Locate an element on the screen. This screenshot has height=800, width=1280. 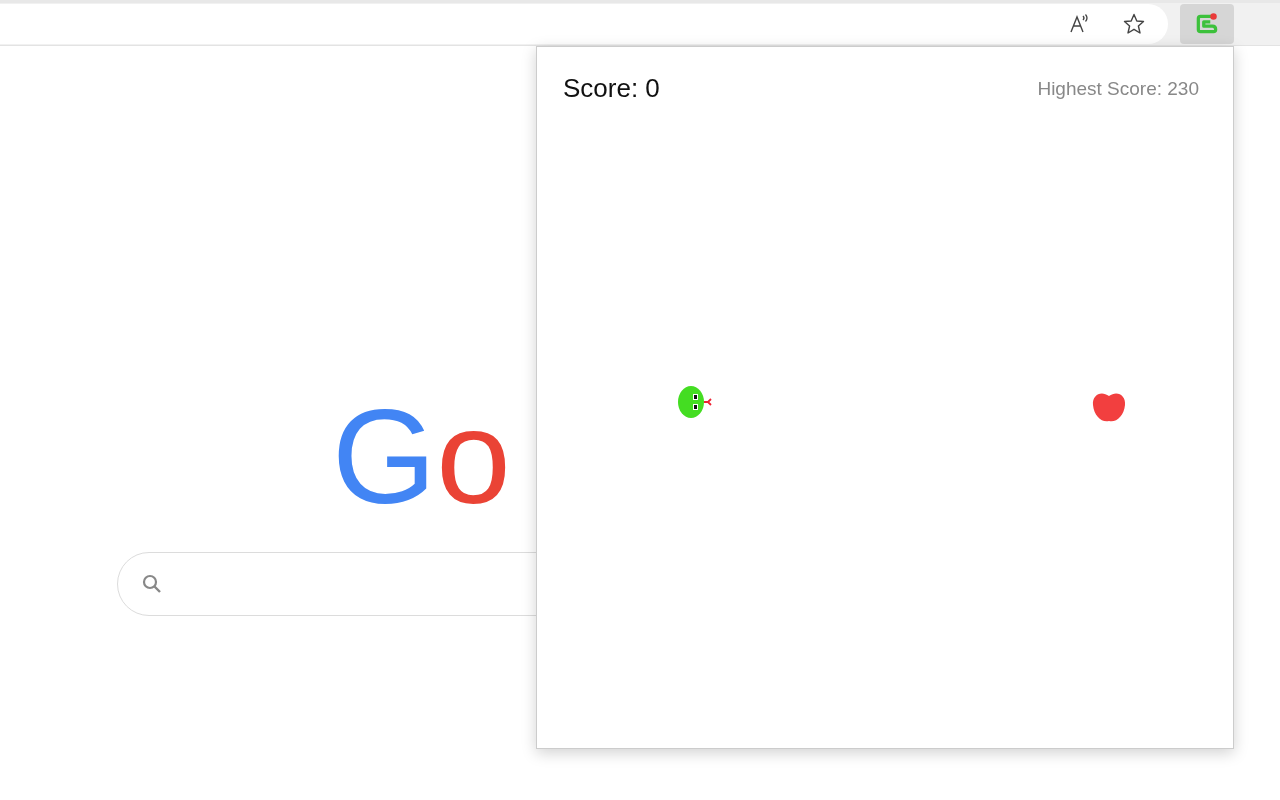
extension-button is located at coordinates (1207, 24).